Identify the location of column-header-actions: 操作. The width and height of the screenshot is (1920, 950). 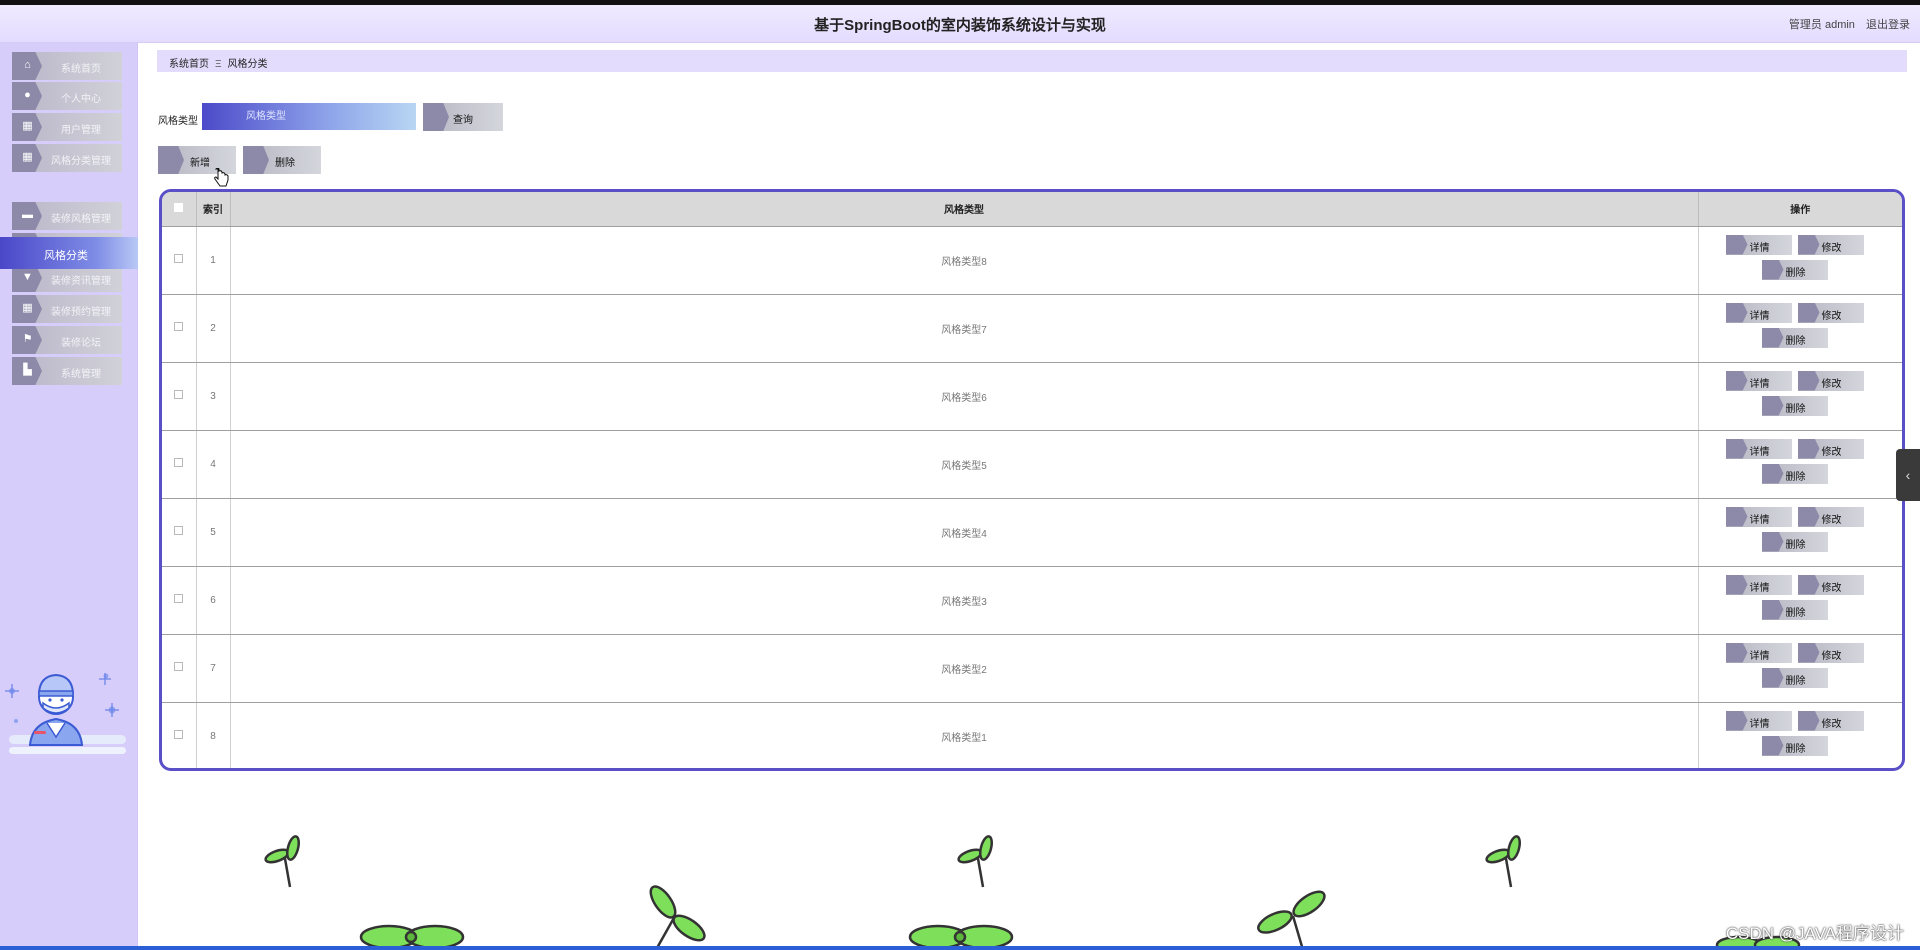
(1800, 209).